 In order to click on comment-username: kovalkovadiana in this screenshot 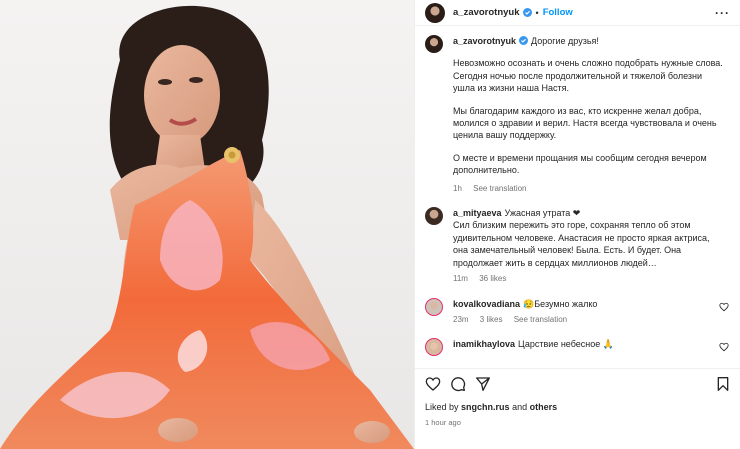, I will do `click(486, 304)`.